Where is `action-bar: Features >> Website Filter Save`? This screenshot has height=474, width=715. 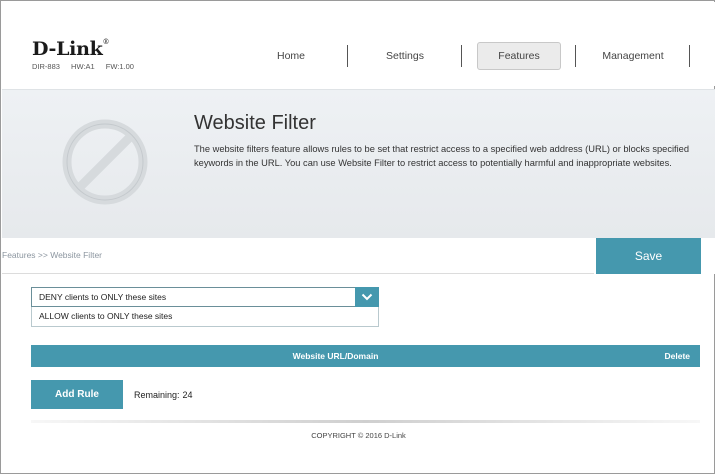
action-bar: Features >> Website Filter Save is located at coordinates (358, 256).